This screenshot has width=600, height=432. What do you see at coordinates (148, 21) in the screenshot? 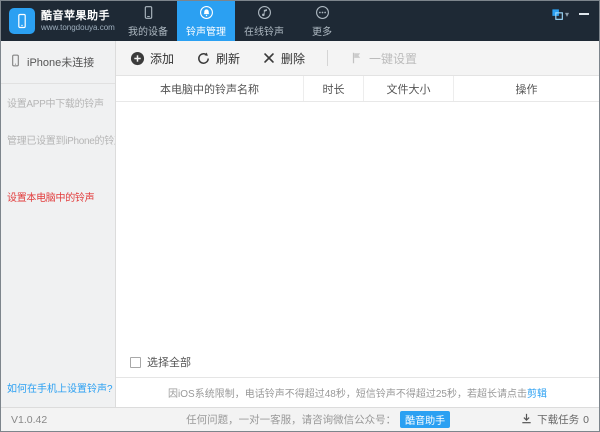
I see `tab-my-devices: 我的设备` at bounding box center [148, 21].